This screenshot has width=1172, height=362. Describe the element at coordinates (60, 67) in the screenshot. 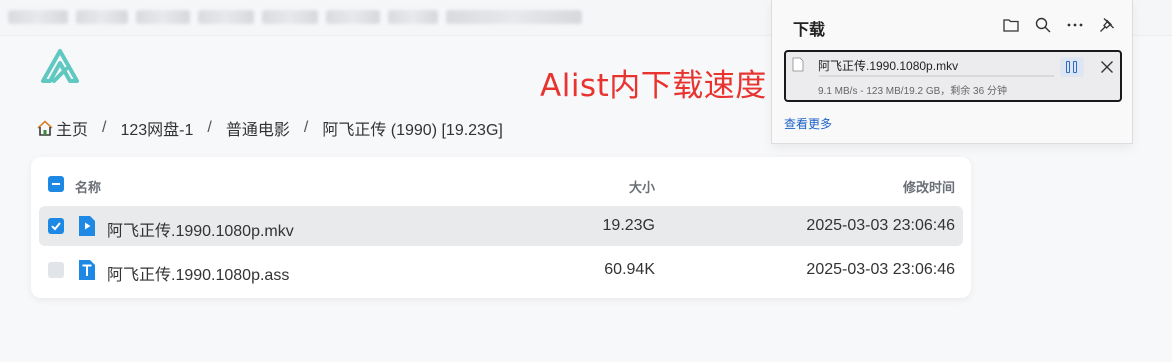

I see `alist-logo` at that location.